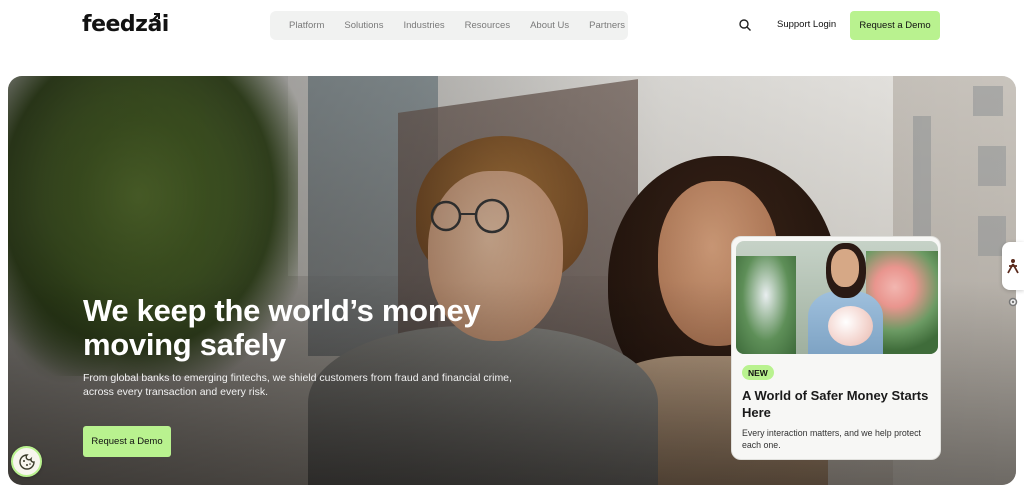  I want to click on new-badge: NEW, so click(758, 372).